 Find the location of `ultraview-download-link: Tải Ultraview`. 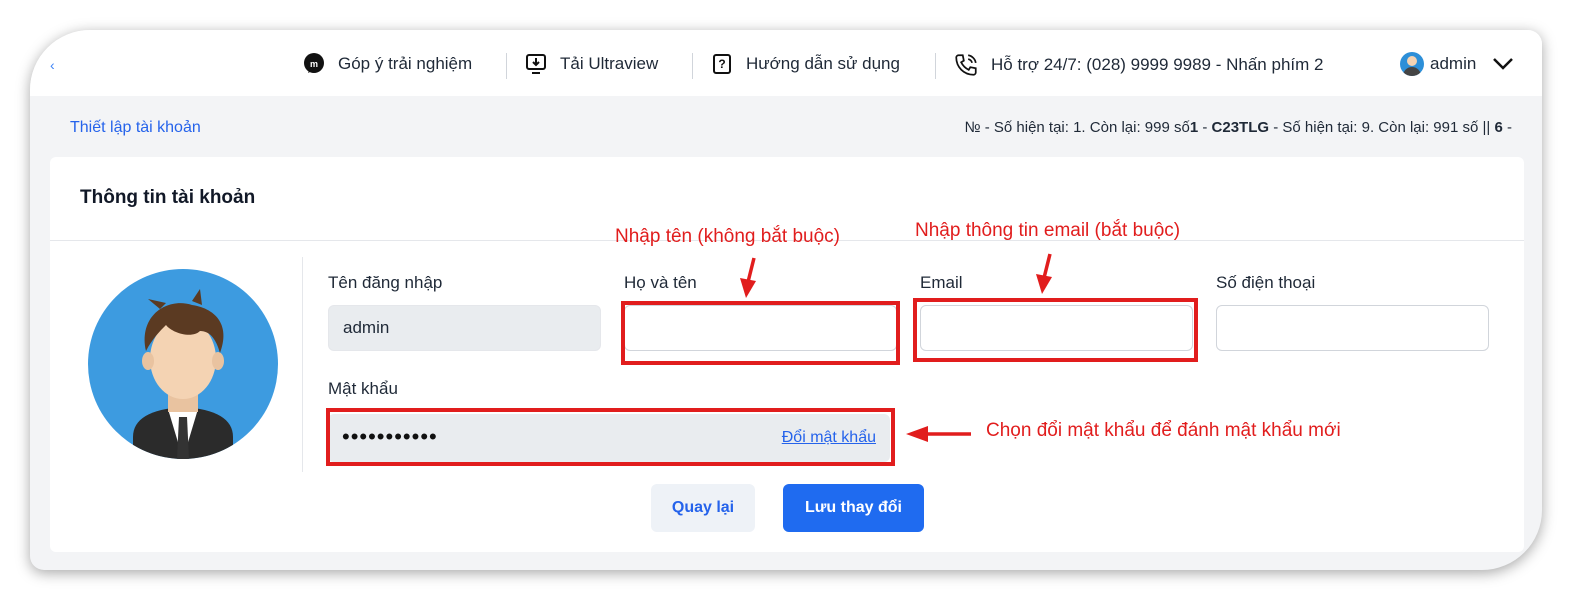

ultraview-download-link: Tải Ultraview is located at coordinates (591, 64).